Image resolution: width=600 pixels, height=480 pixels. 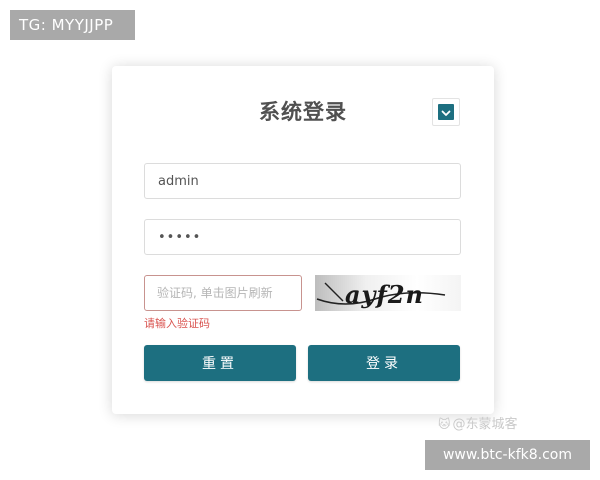 I want to click on login-button: 登录, so click(x=384, y=363).